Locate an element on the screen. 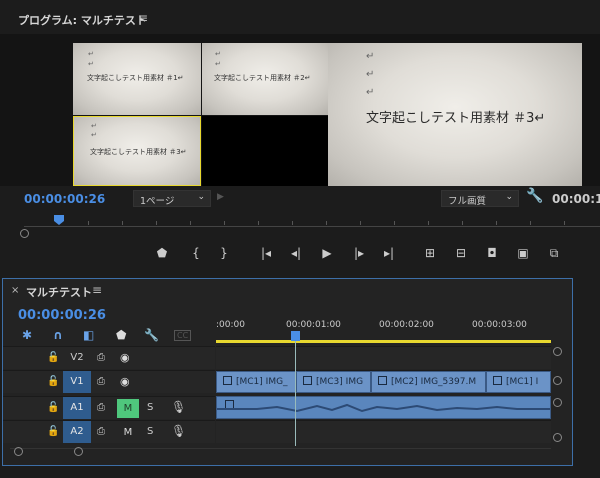  clip: [MC2] IMG_5397.M is located at coordinates (428, 382).